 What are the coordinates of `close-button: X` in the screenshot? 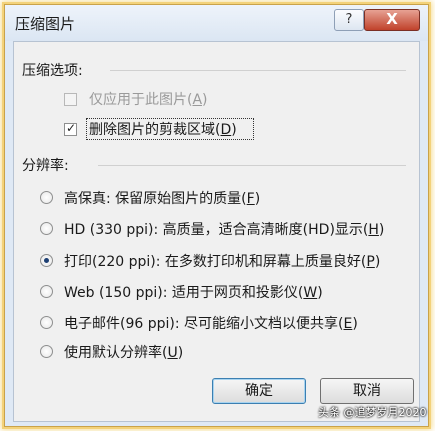 It's located at (392, 20).